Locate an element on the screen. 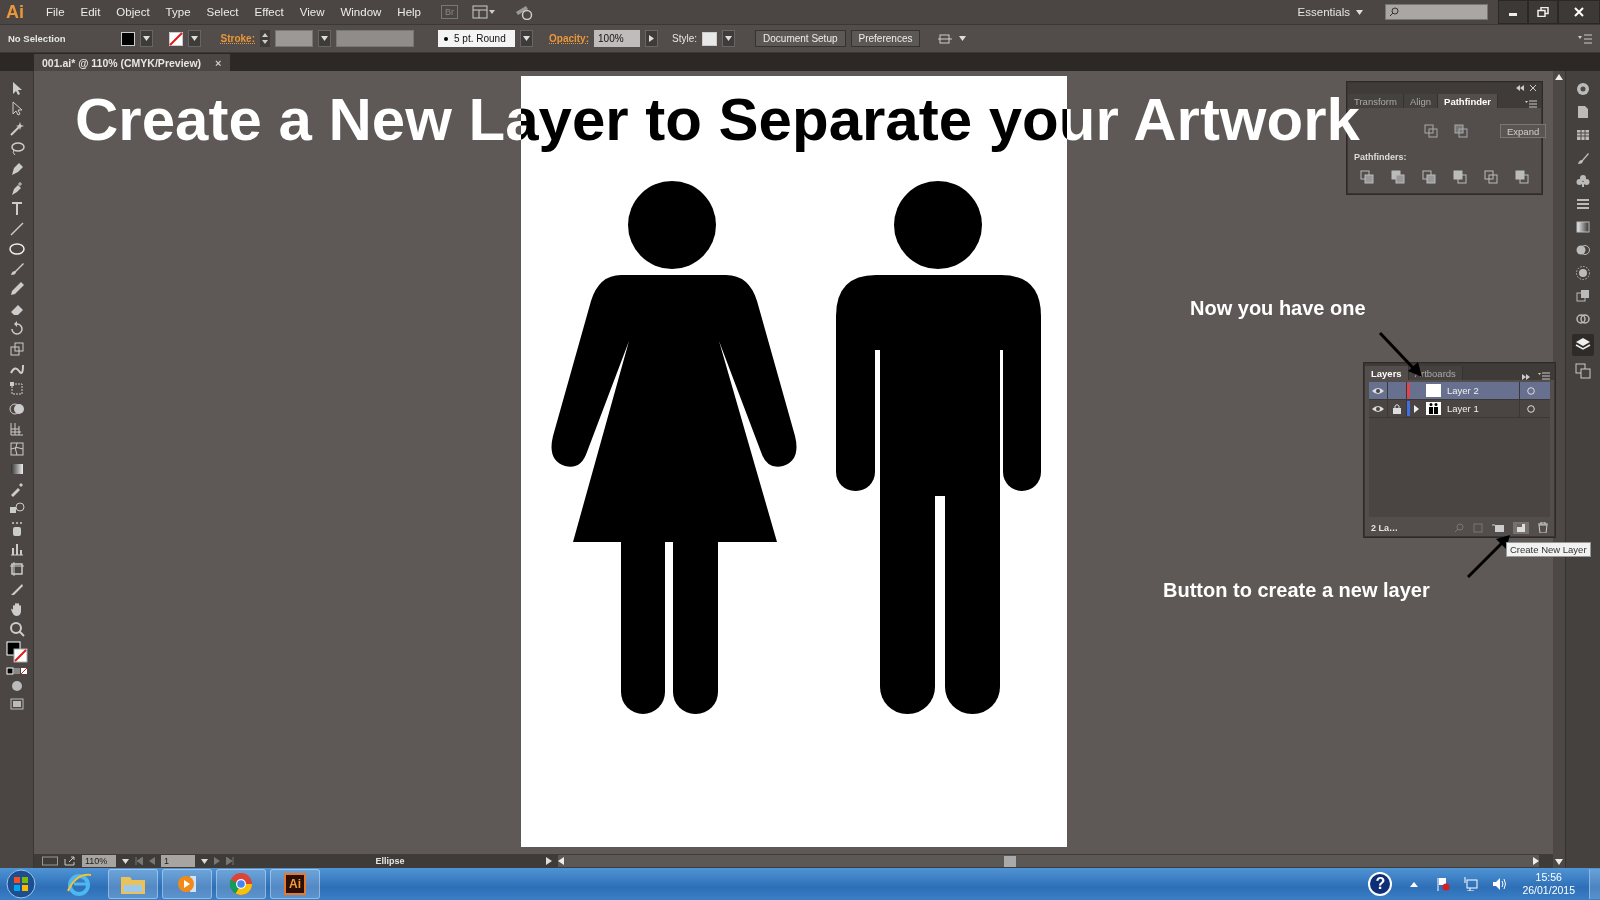  stroke-dropdown is located at coordinates (194, 38).